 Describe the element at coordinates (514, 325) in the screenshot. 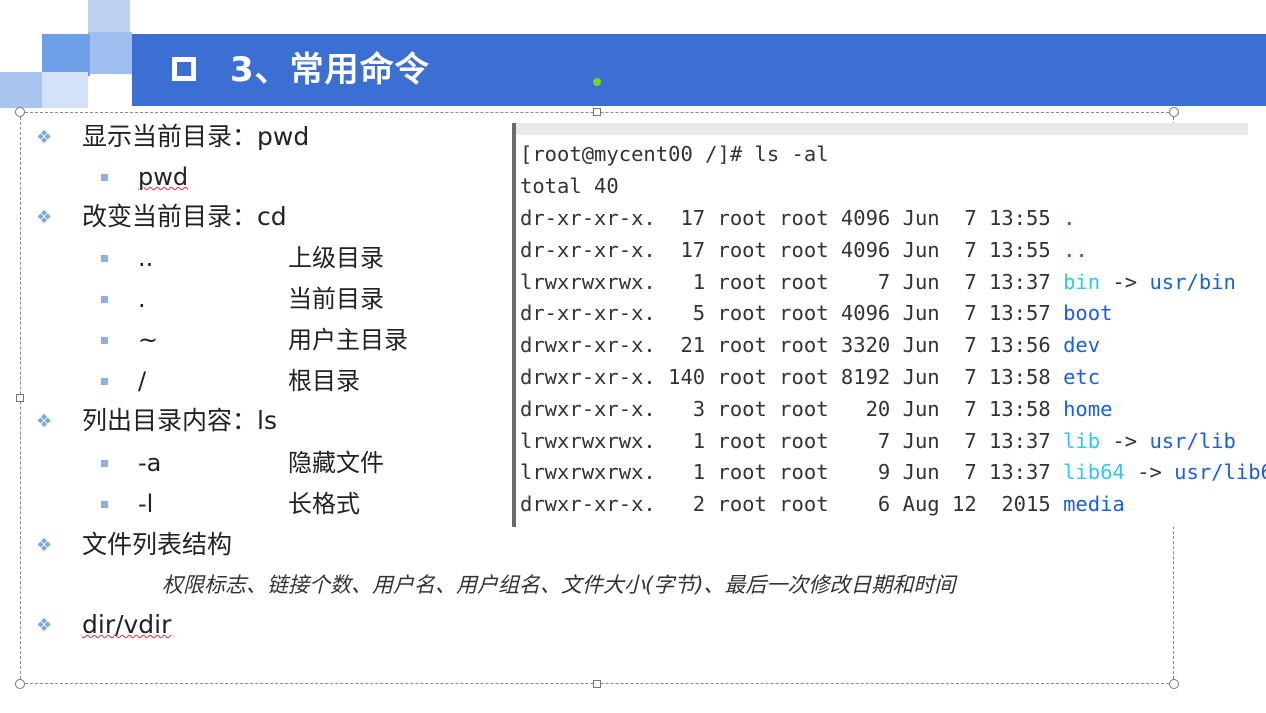

I see `terminal-left-border` at that location.